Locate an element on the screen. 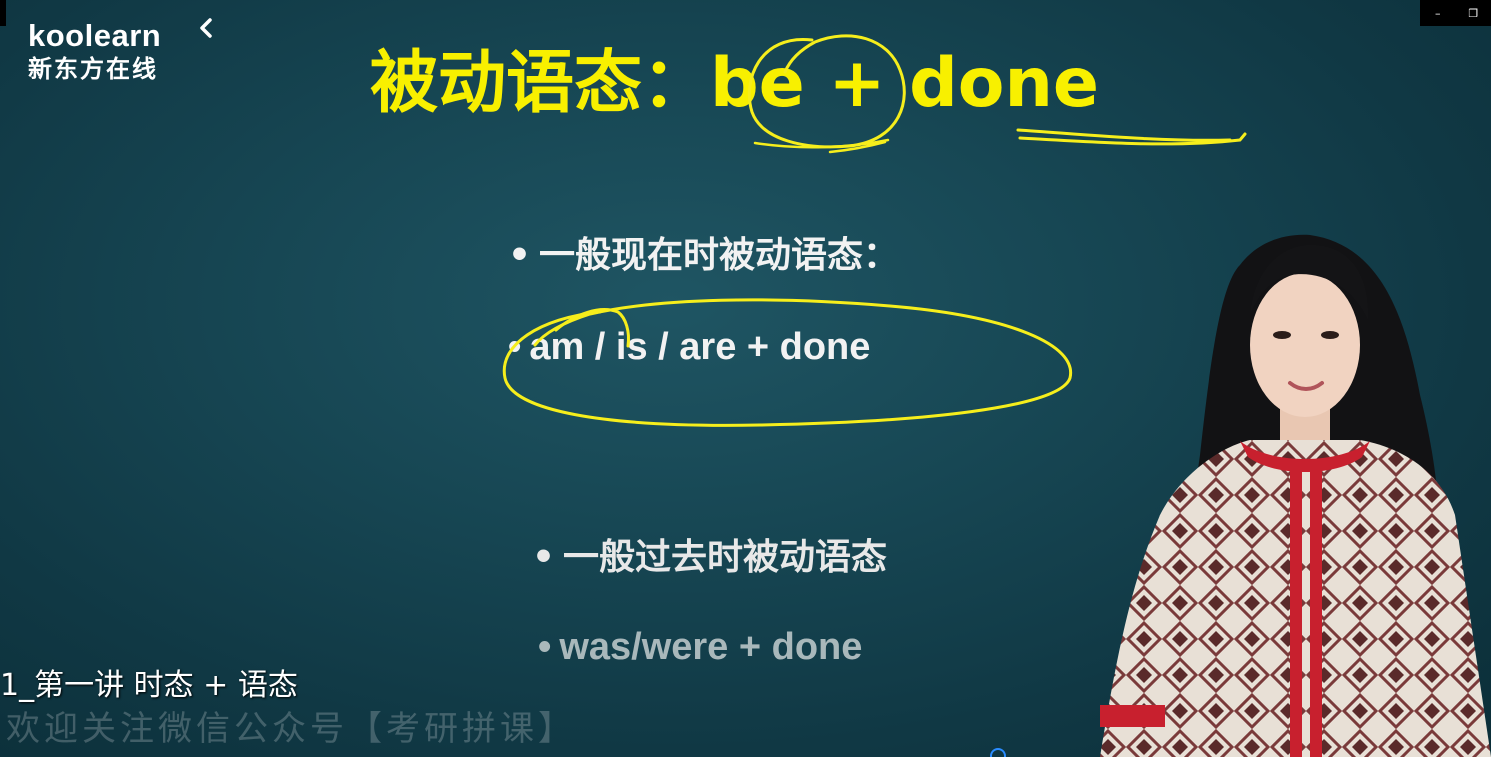 This screenshot has height=757, width=1491. bullet-past-passive: • 一般过去时被动语态 is located at coordinates (709, 554).